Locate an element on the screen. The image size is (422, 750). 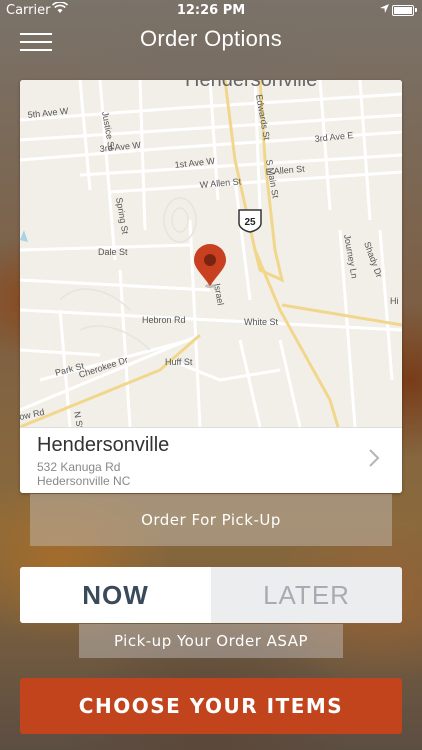
location-name: Hendersonville is located at coordinates (103, 445).